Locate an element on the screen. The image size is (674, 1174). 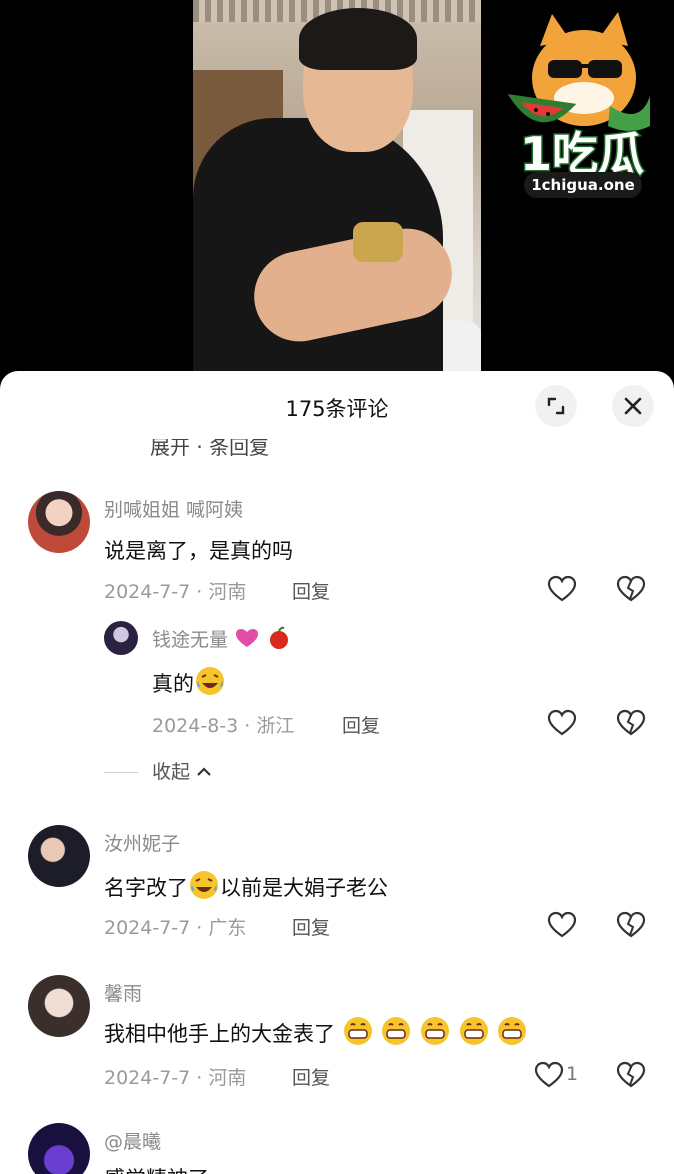
divider is located at coordinates (121, 772).